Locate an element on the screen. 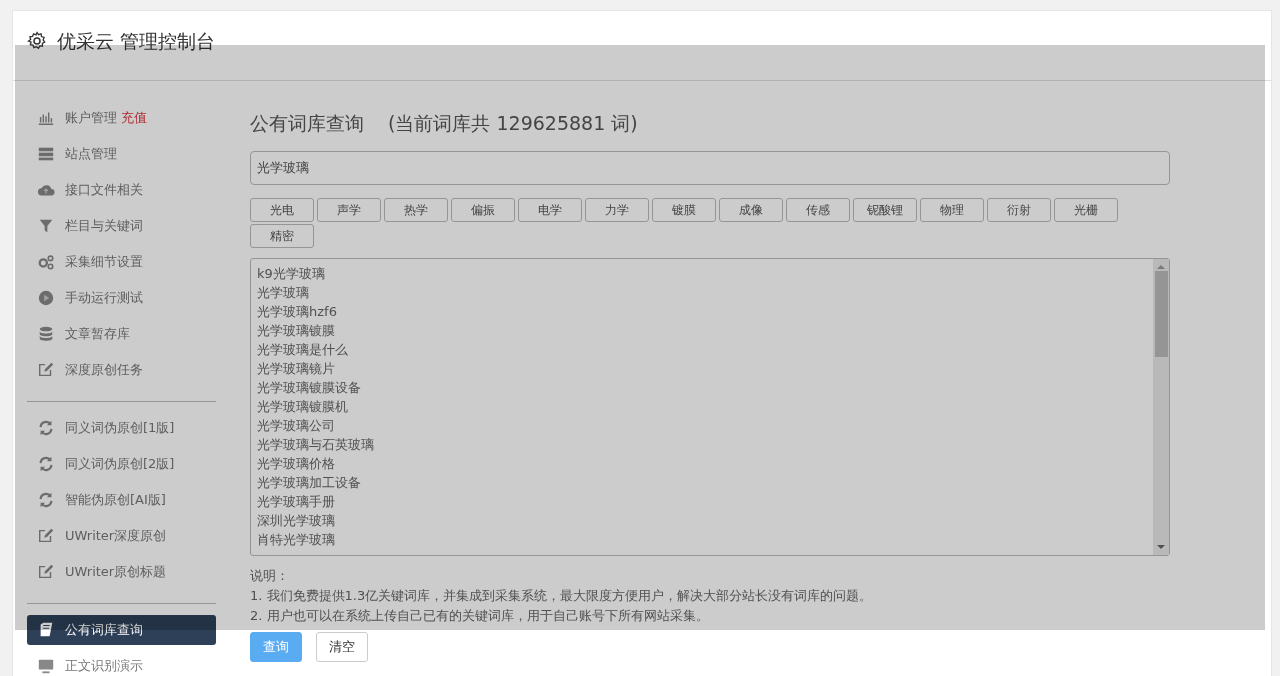  sidebar-item: 同义词伪原创[1版] is located at coordinates (121, 428).